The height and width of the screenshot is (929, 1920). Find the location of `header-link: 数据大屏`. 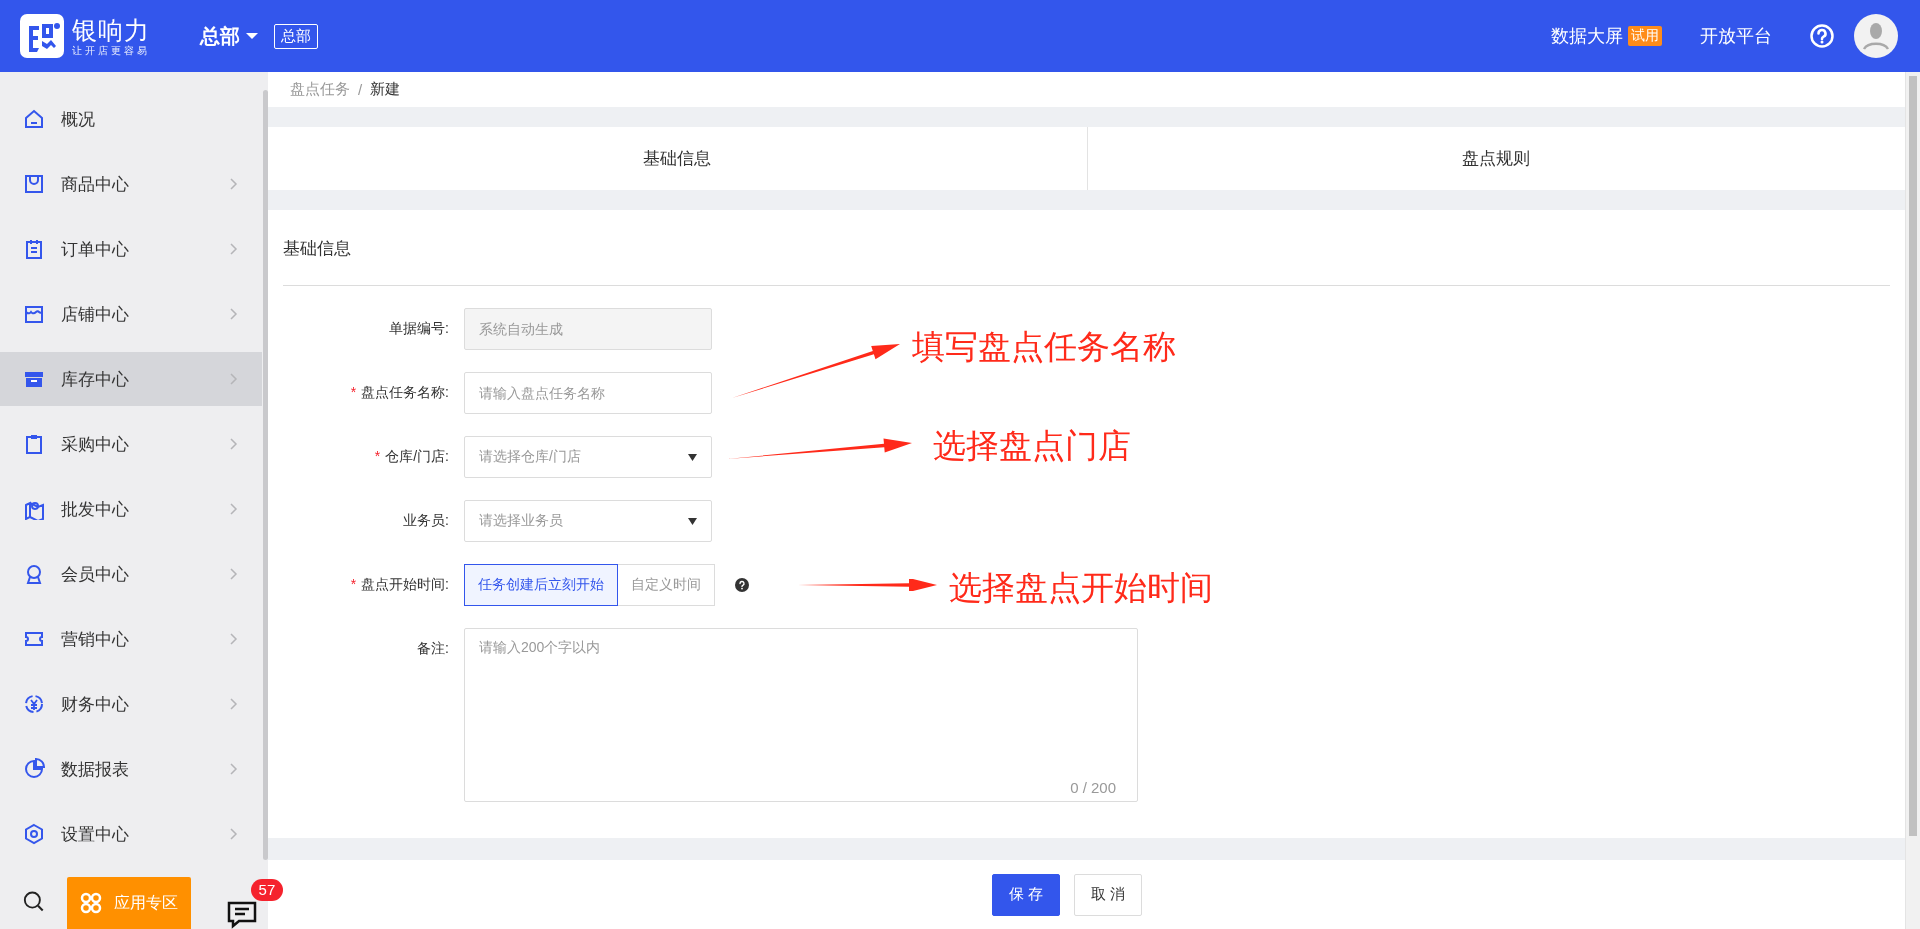

header-link: 数据大屏 is located at coordinates (1587, 36).